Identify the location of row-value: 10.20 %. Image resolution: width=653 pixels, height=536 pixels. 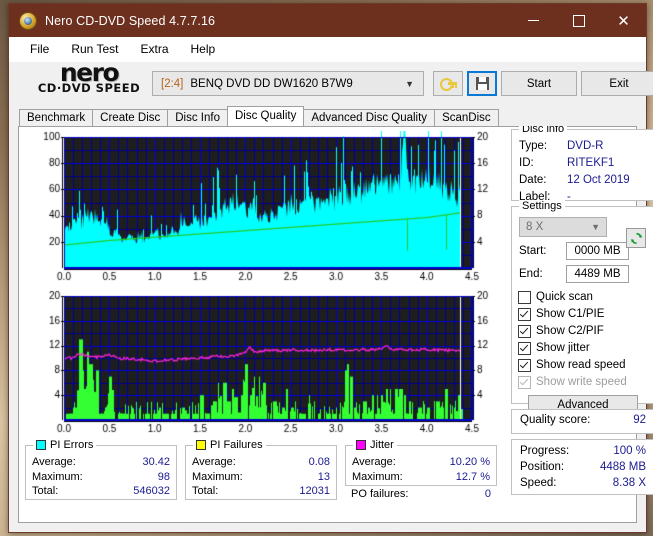
(469, 462).